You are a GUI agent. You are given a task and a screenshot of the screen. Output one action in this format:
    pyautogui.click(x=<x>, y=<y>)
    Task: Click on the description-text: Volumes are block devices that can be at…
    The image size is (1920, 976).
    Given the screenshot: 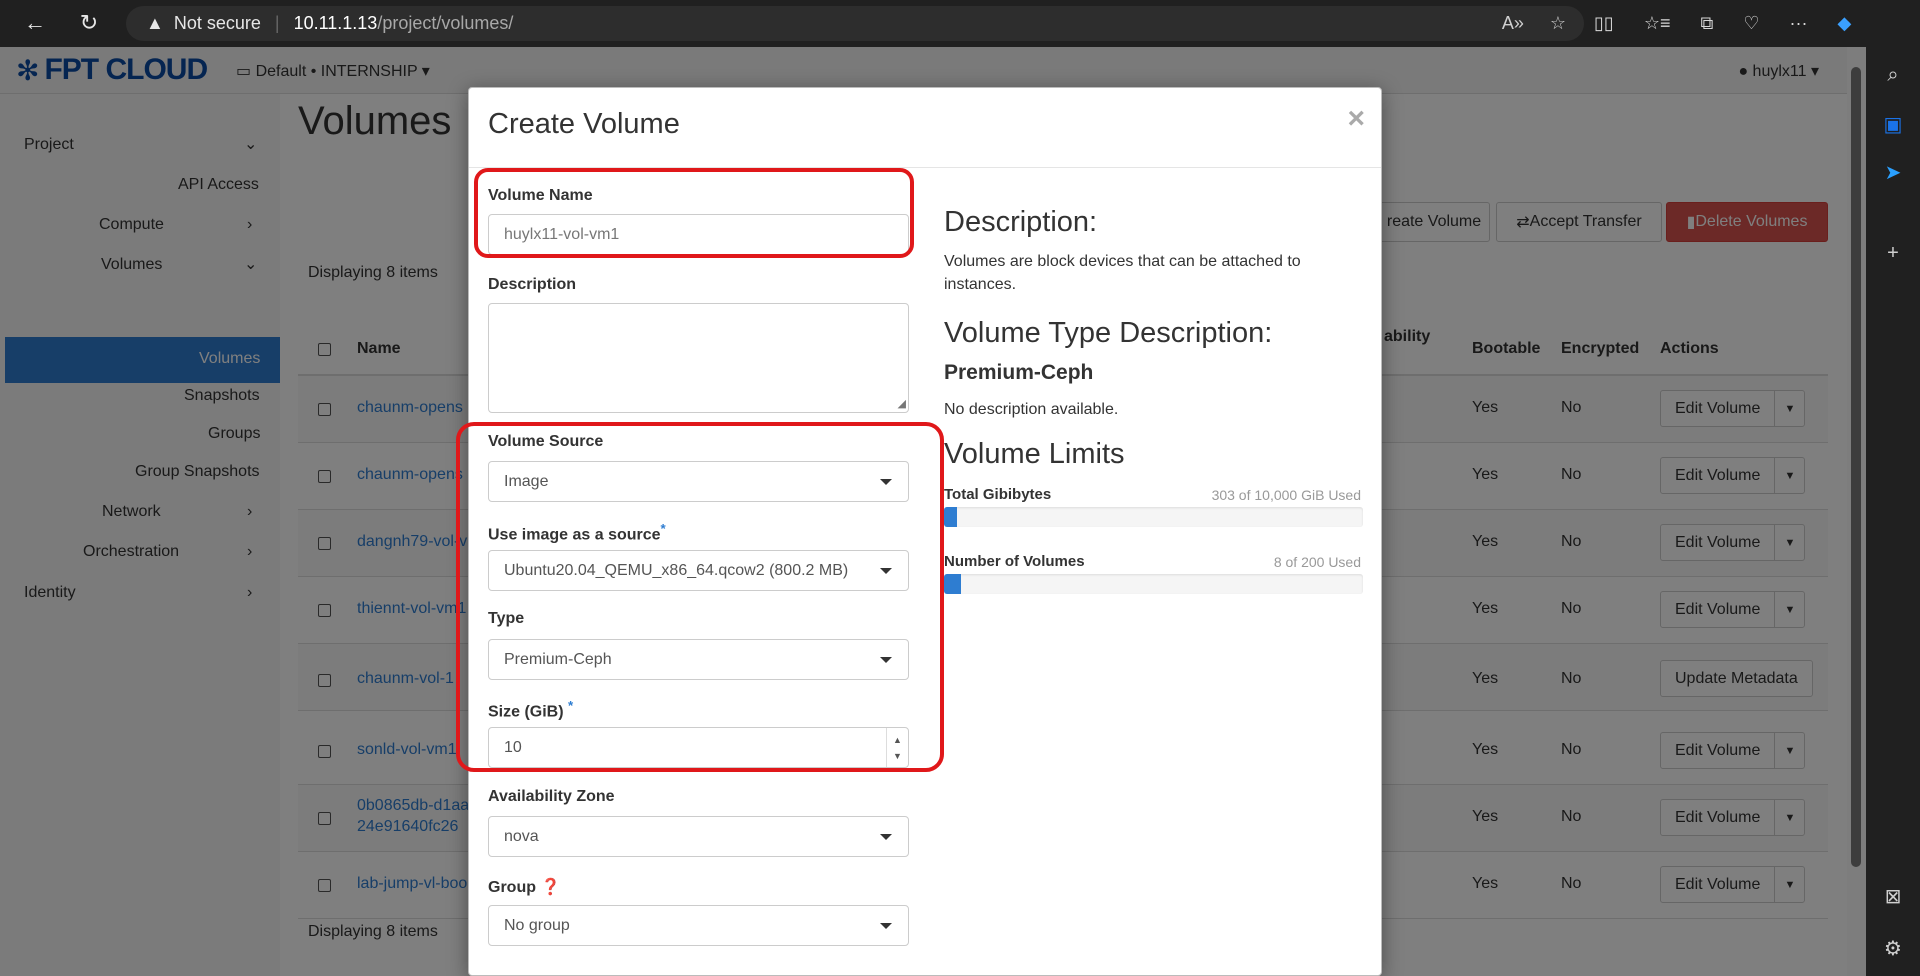 What is the action you would take?
    pyautogui.click(x=1122, y=273)
    